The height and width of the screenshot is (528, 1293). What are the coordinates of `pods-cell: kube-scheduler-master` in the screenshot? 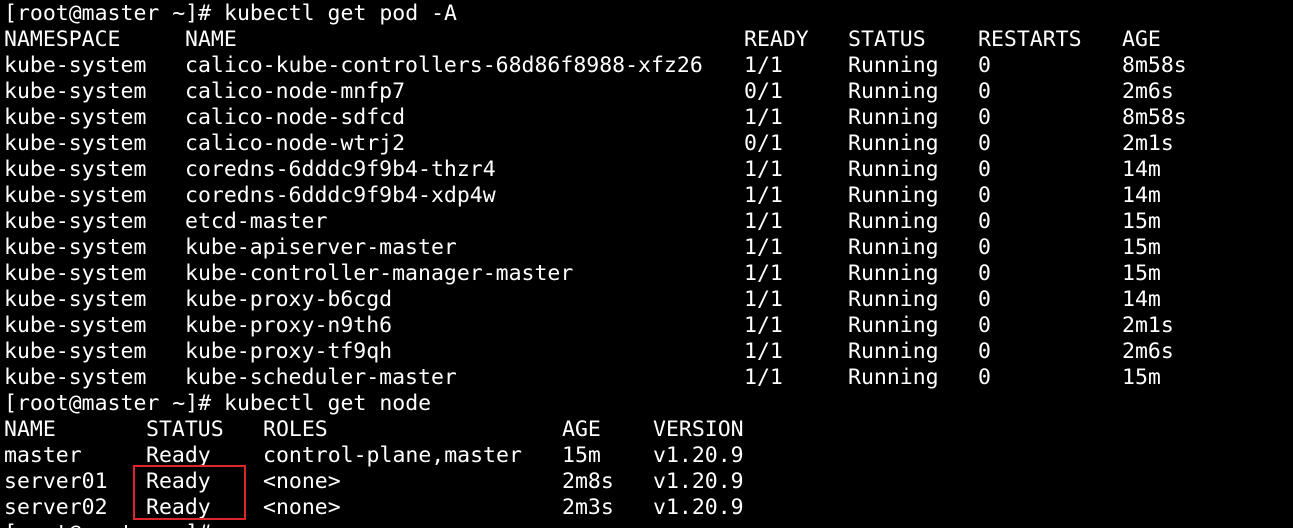 It's located at (321, 377).